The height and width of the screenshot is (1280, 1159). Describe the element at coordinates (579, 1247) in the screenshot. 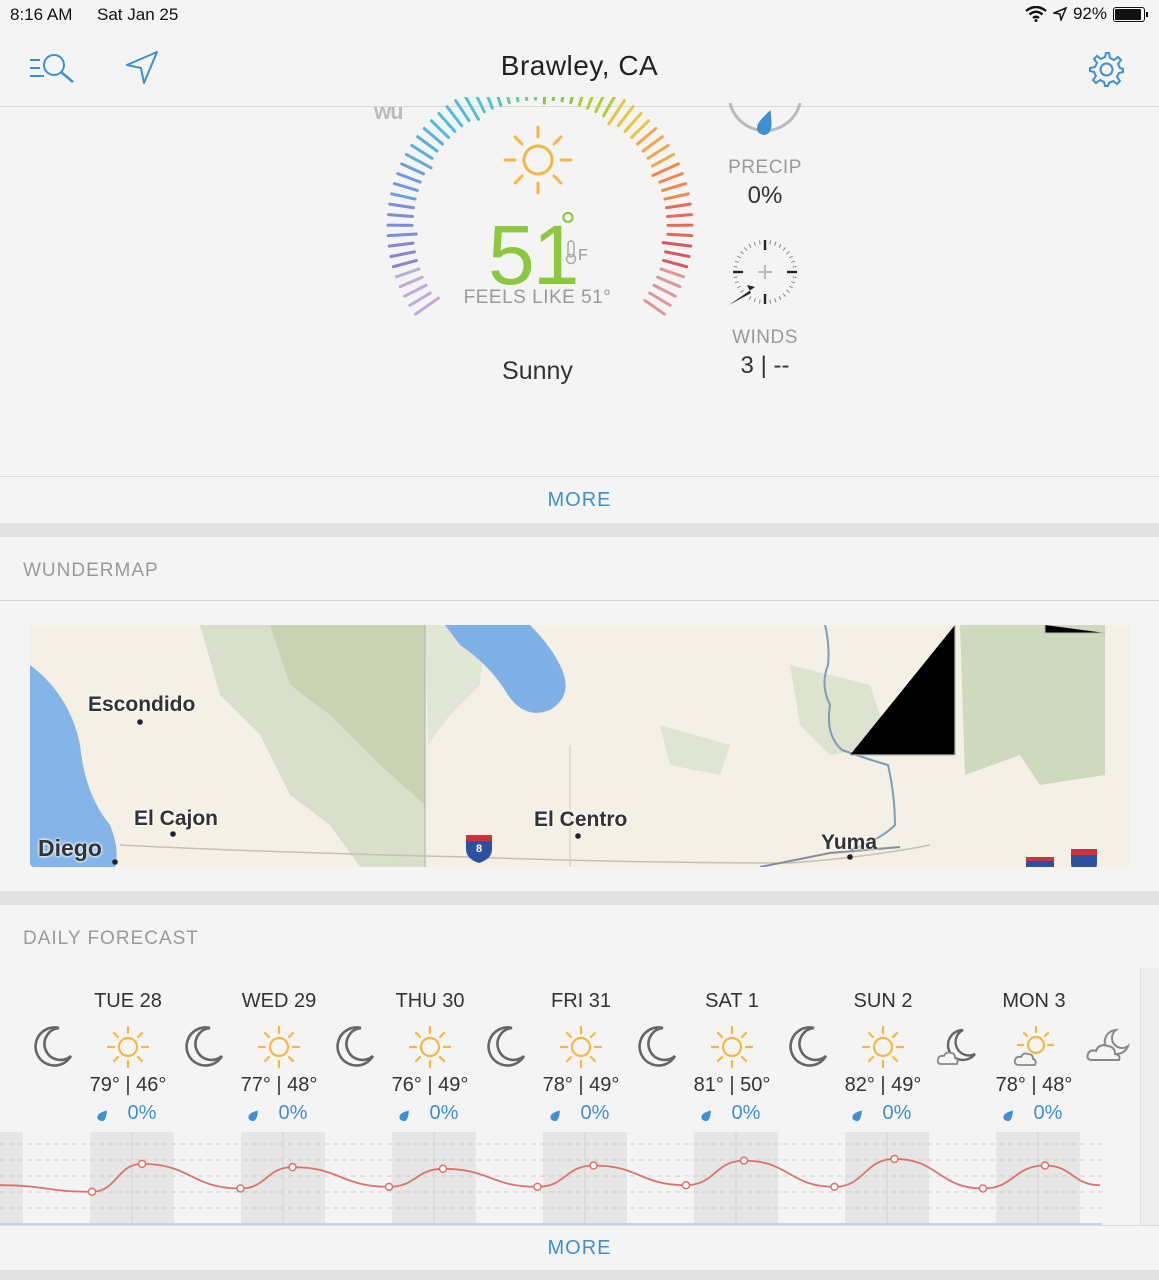

I see `forecast-more-button: MORE` at that location.